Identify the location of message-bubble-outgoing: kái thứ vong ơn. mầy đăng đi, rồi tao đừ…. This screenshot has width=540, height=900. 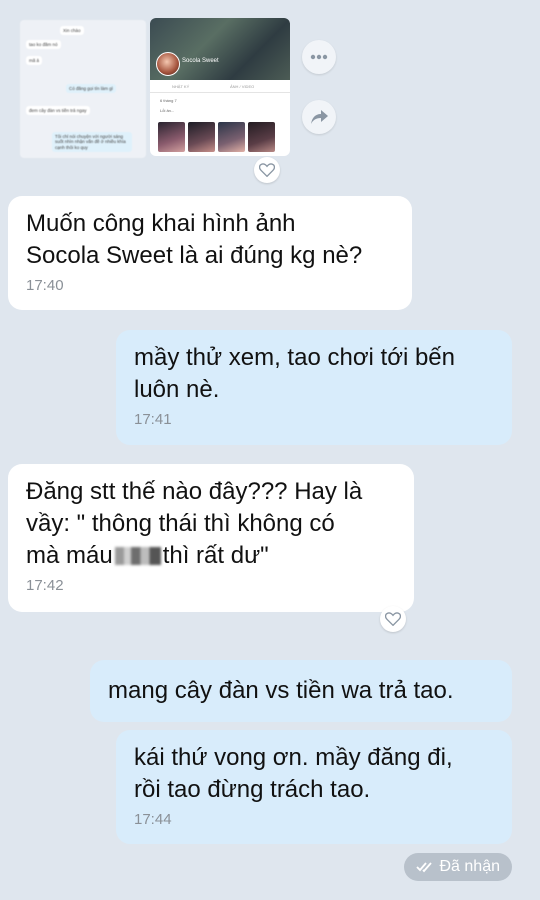
(314, 787).